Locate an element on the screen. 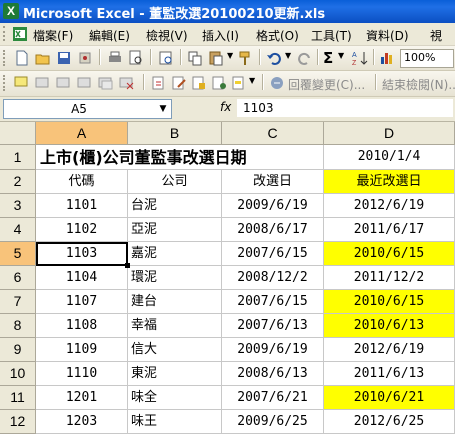 The height and width of the screenshot is (434, 455). row-header-11: 11 is located at coordinates (18, 398).